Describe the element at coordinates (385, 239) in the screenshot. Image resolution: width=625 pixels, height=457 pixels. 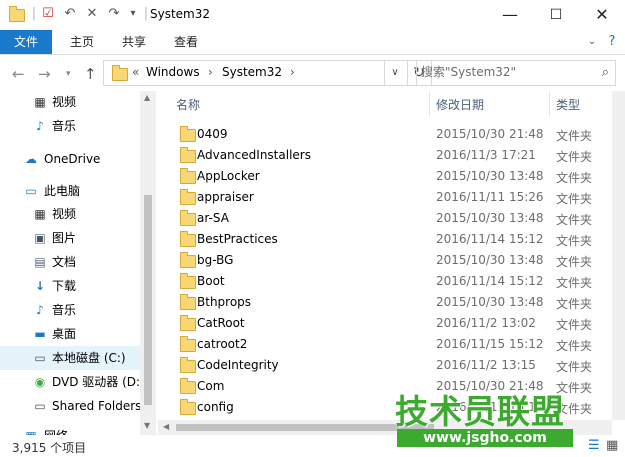
I see `table-row: BestPractices 2016/11/14 15:12 文件夹` at that location.